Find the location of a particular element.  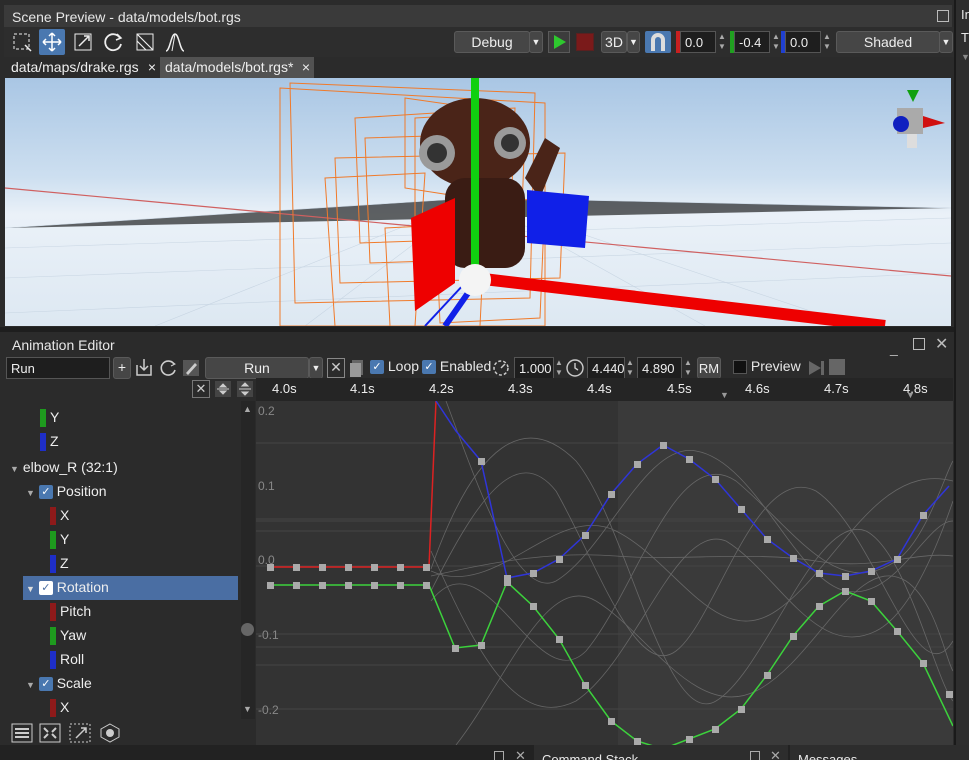

list-view-icon is located at coordinates (22, 733).